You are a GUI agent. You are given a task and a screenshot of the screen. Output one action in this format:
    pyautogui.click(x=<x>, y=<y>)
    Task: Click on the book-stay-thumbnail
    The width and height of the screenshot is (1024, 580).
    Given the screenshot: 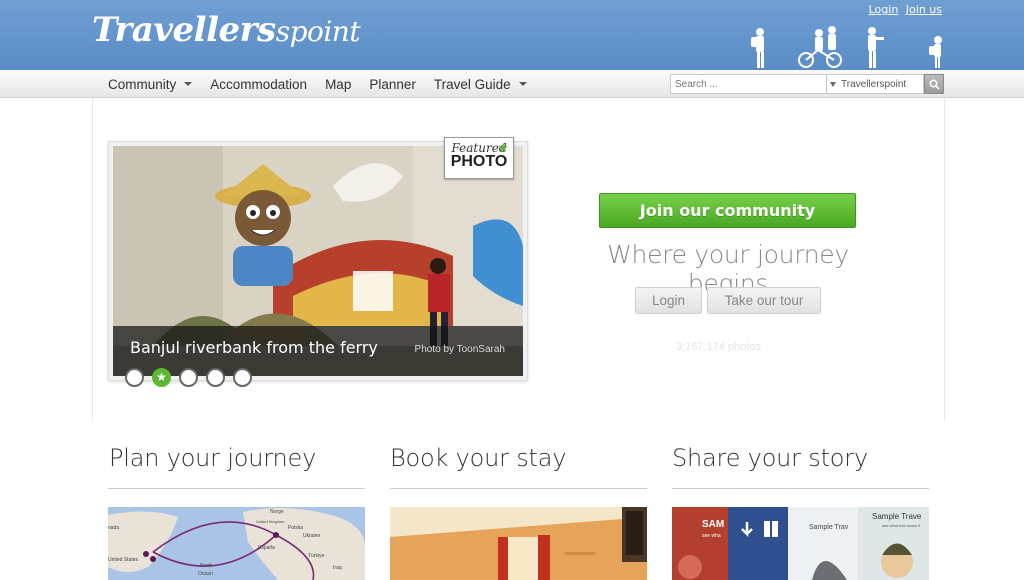 What is the action you would take?
    pyautogui.click(x=518, y=543)
    